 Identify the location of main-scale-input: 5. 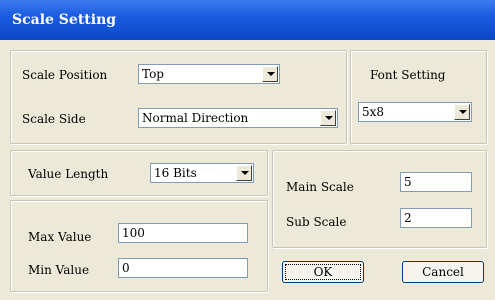
(436, 182).